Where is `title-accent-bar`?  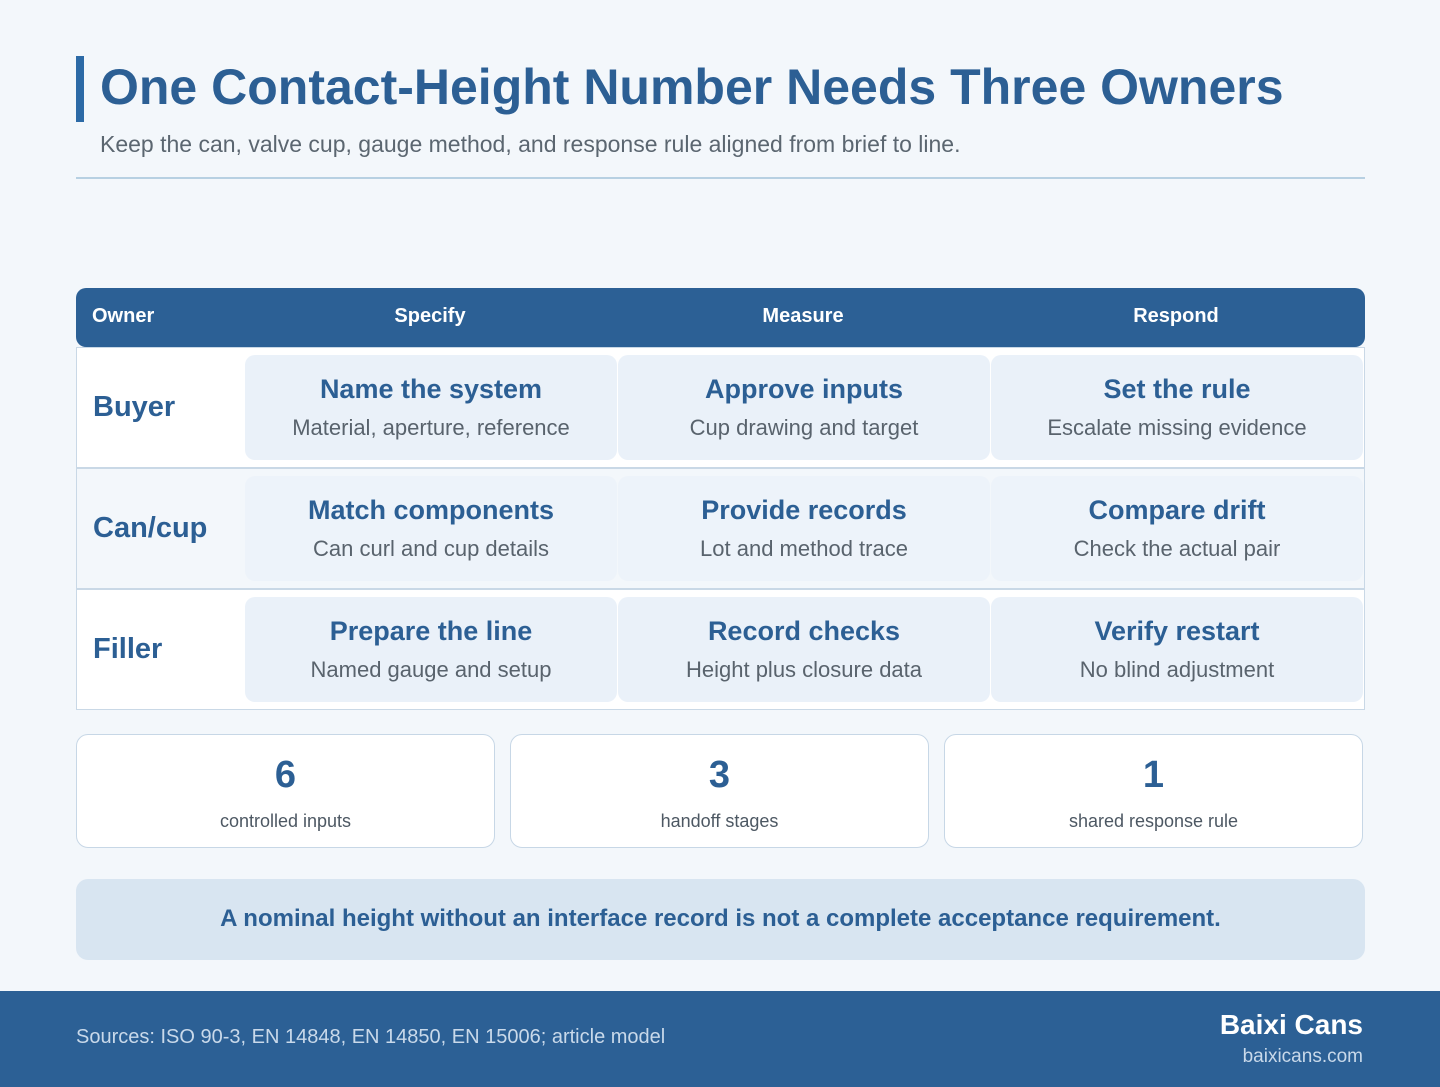
title-accent-bar is located at coordinates (80, 89).